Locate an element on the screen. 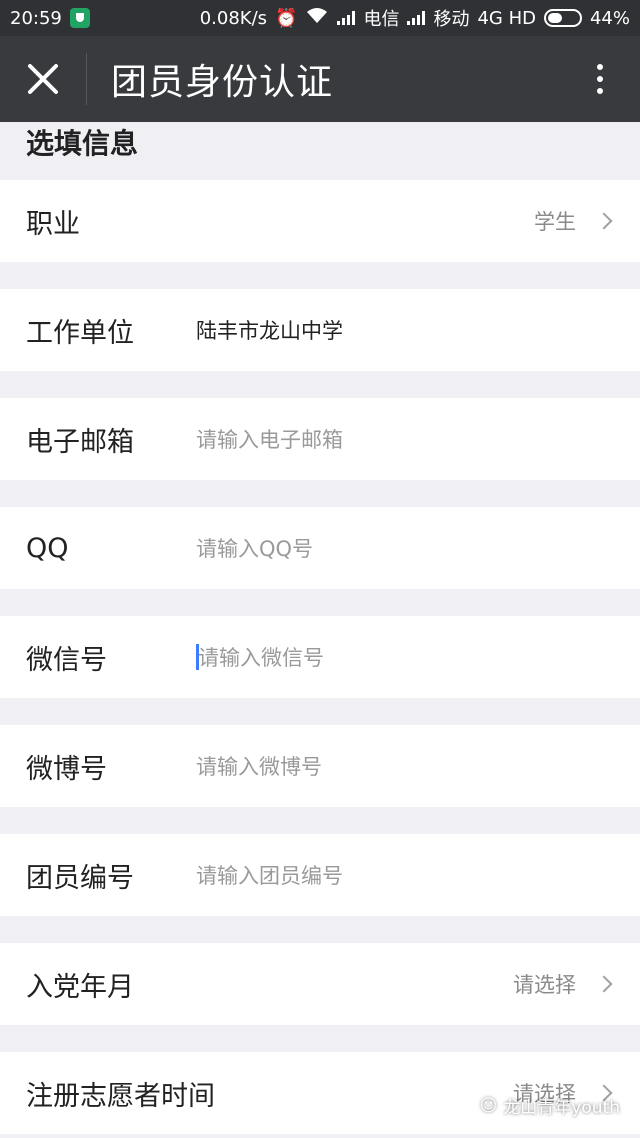  wechat-row: 微信号 请输入微信号 is located at coordinates (320, 657).